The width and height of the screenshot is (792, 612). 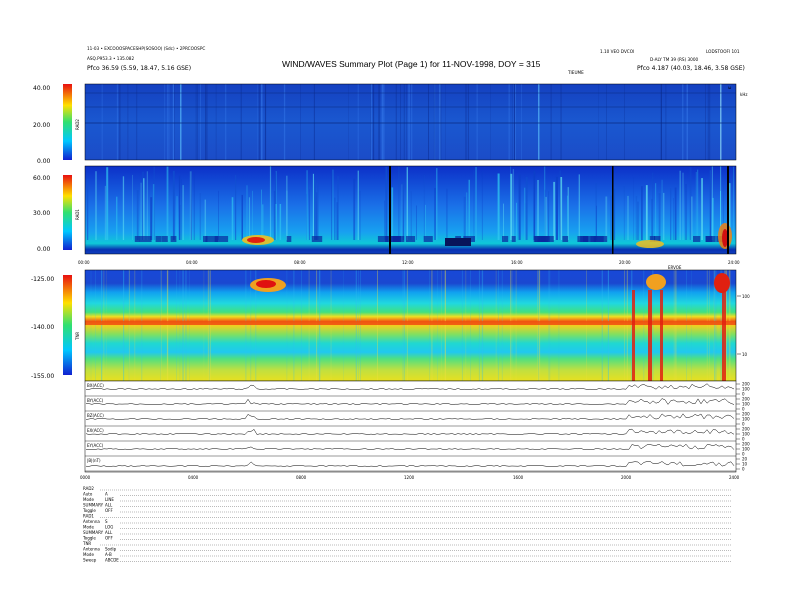 I want to click on rad2-panel: 40.00 20.00 0.00 RAD2, so click(x=385, y=124).